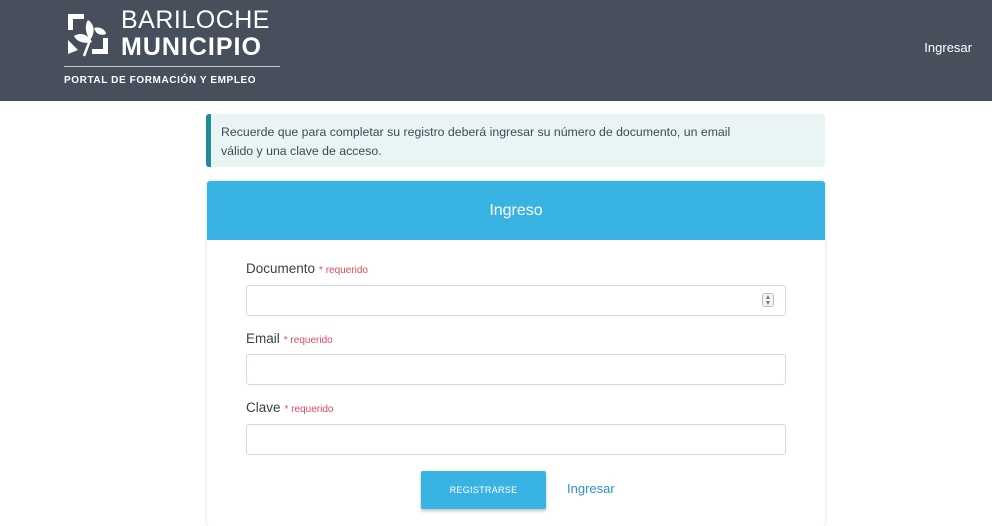  What do you see at coordinates (281, 268) in the screenshot?
I see `documento-label-text: Documento` at bounding box center [281, 268].